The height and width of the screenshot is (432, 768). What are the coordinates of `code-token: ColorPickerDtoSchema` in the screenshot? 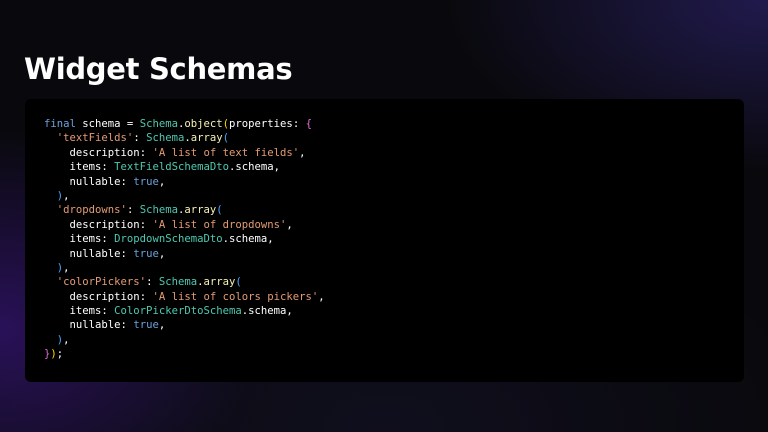 It's located at (178, 311).